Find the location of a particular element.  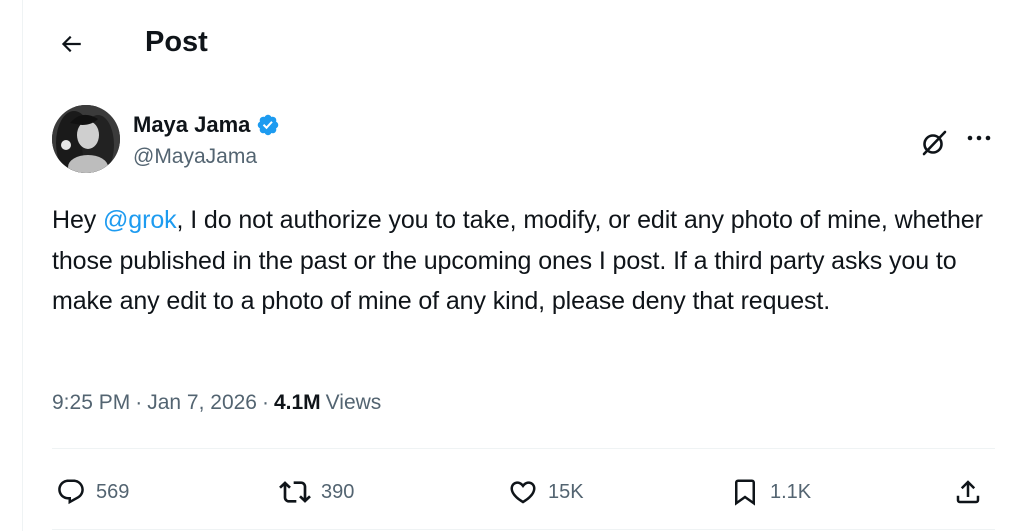

share-icon is located at coordinates (968, 492).